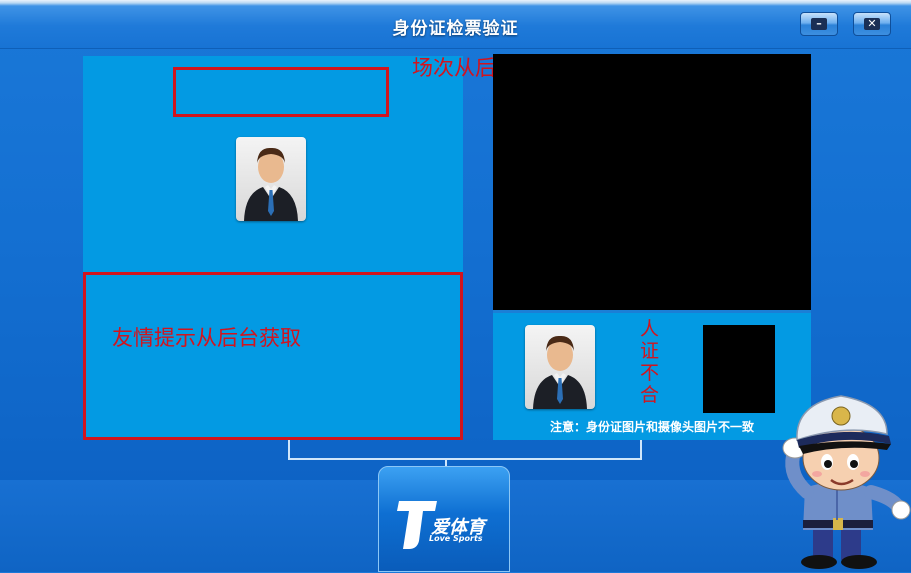 The height and width of the screenshot is (573, 911). I want to click on id-photo-avatar, so click(271, 179).